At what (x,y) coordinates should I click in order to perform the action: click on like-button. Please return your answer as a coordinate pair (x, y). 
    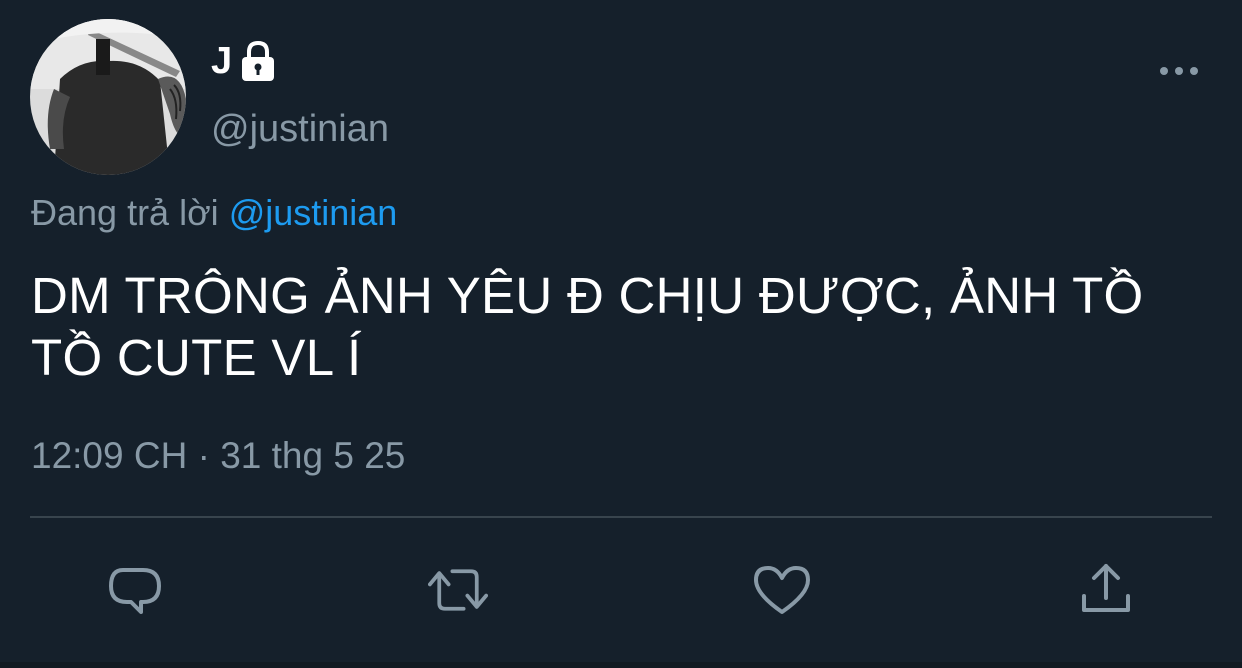
    Looking at the image, I should click on (782, 590).